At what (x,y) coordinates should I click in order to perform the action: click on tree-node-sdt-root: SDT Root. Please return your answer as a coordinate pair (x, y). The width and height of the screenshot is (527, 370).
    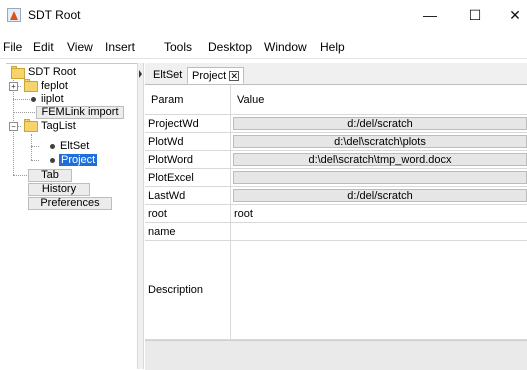
    Looking at the image, I should click on (52, 72).